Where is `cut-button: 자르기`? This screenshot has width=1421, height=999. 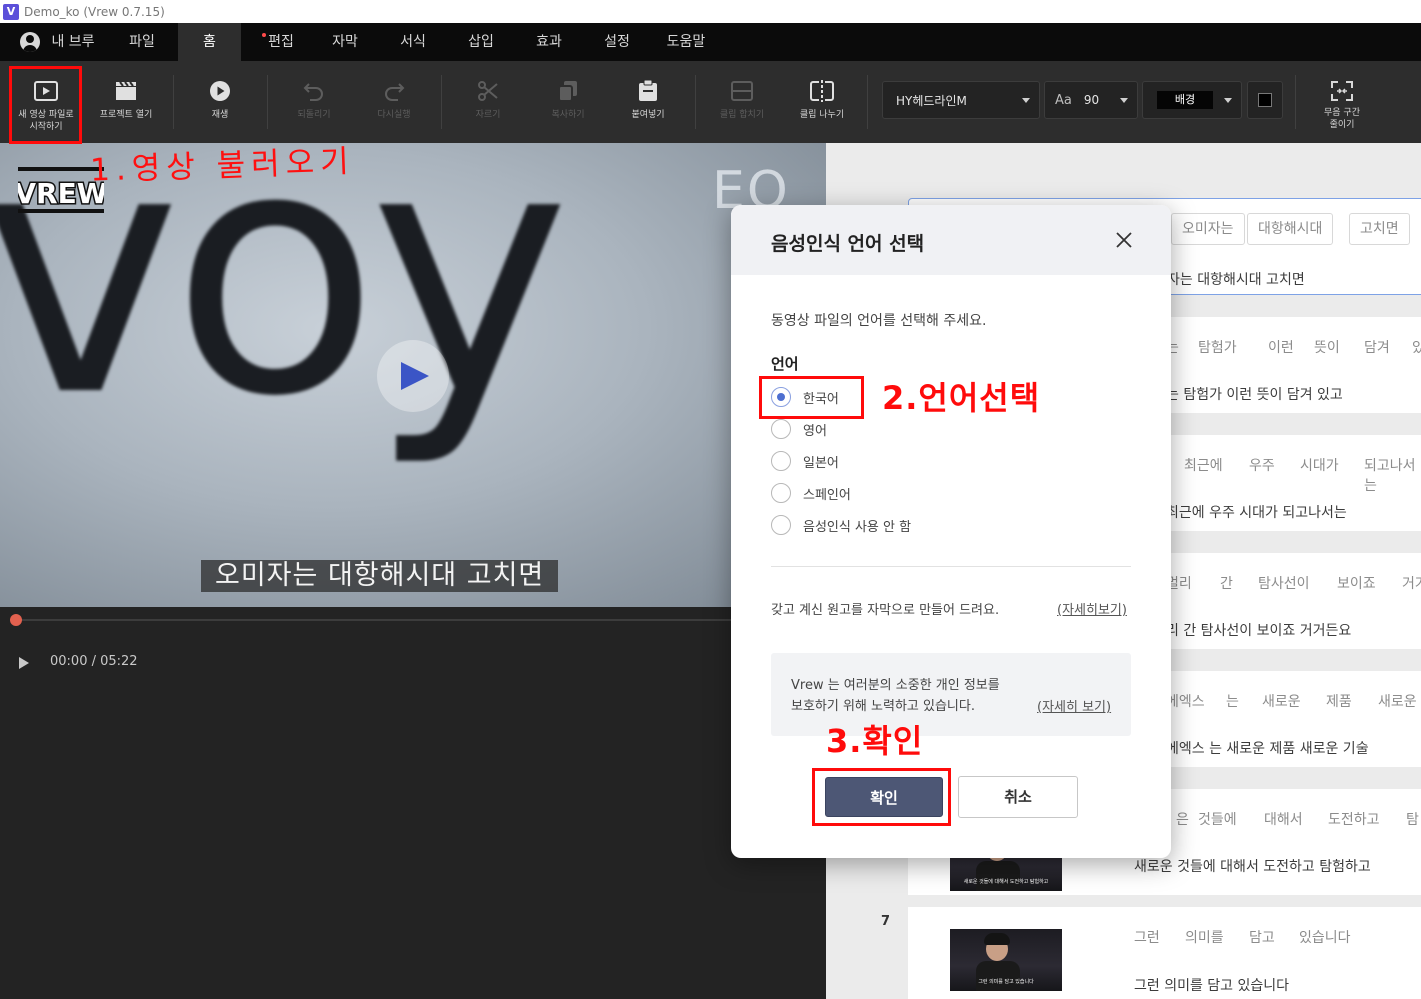 cut-button: 자르기 is located at coordinates (488, 102).